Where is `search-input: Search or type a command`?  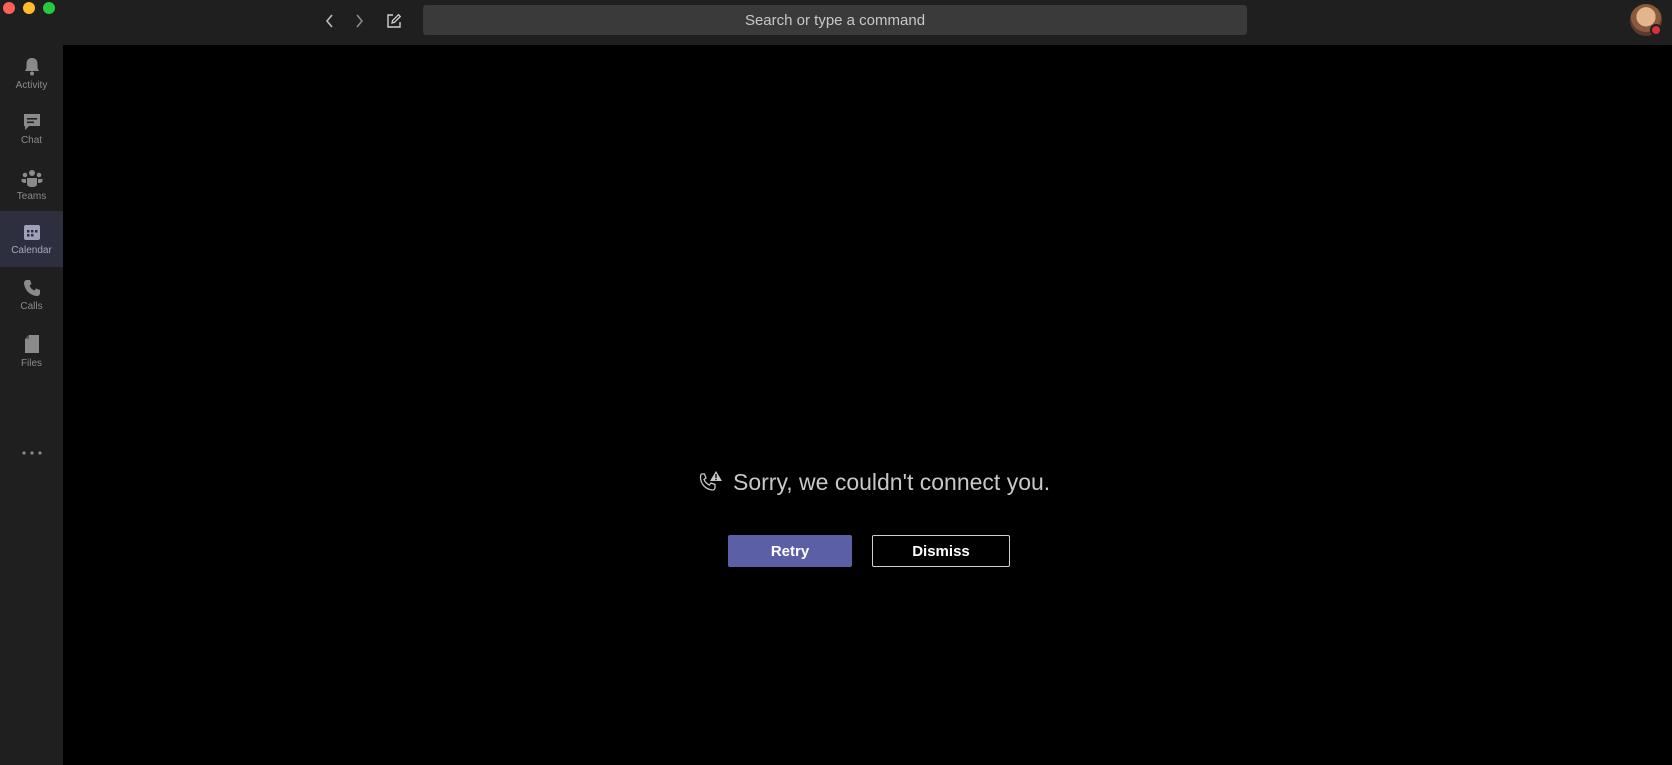
search-input: Search or type a command is located at coordinates (835, 20).